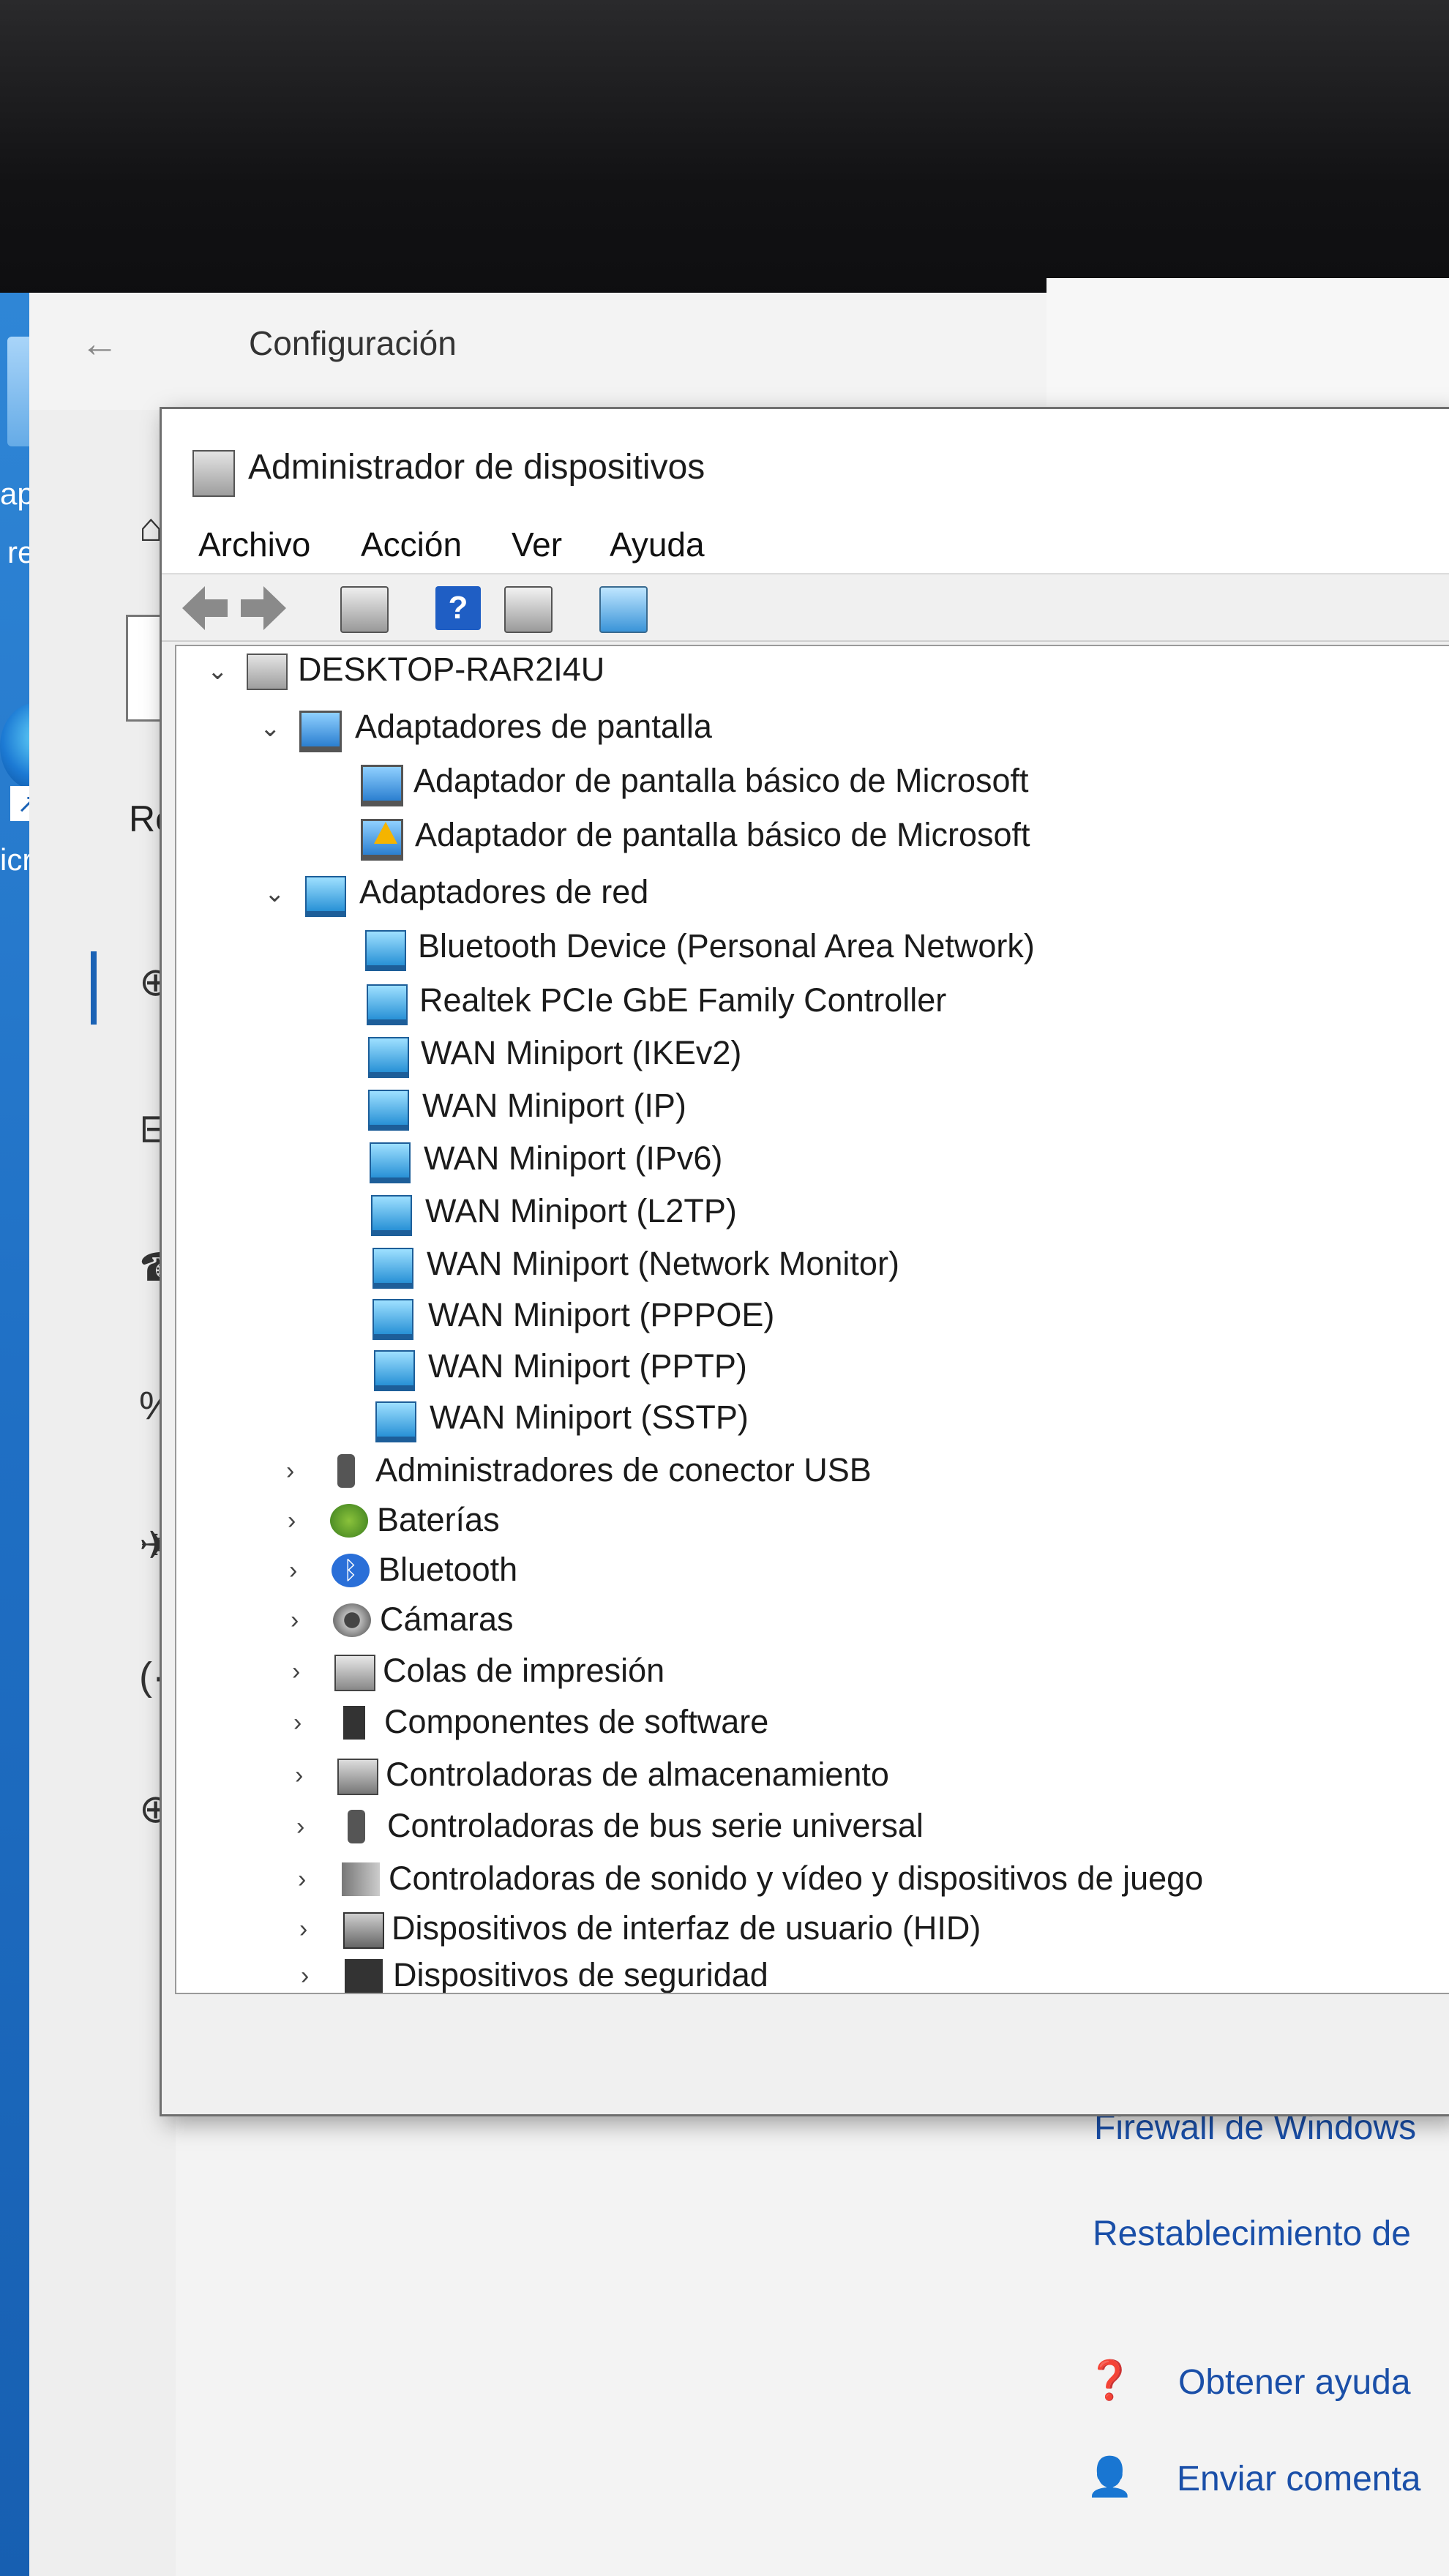 The image size is (1449, 2576). Describe the element at coordinates (601, 1314) in the screenshot. I see `device-label: WAN Miniport (PPPOE)` at that location.